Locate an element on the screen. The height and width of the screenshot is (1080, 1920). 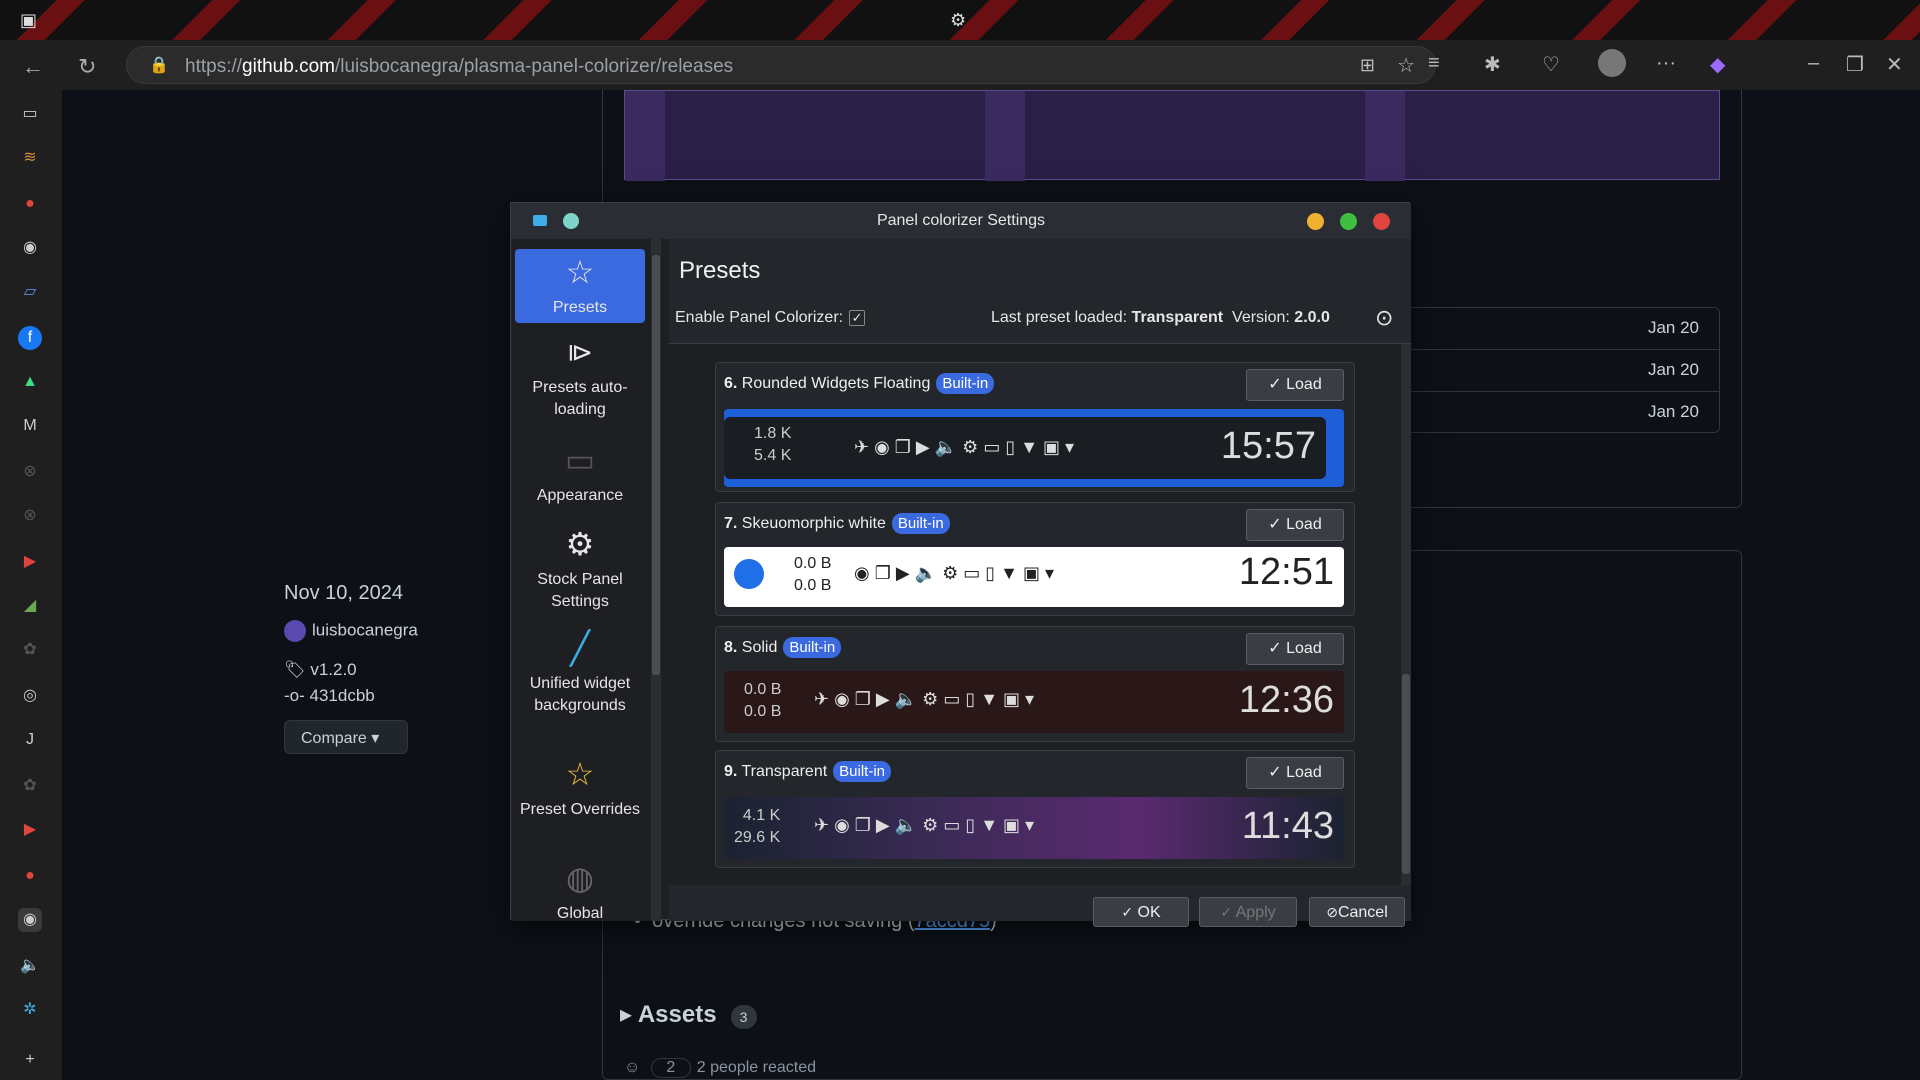
nav-presets: ☆ Presets is located at coordinates (580, 286).